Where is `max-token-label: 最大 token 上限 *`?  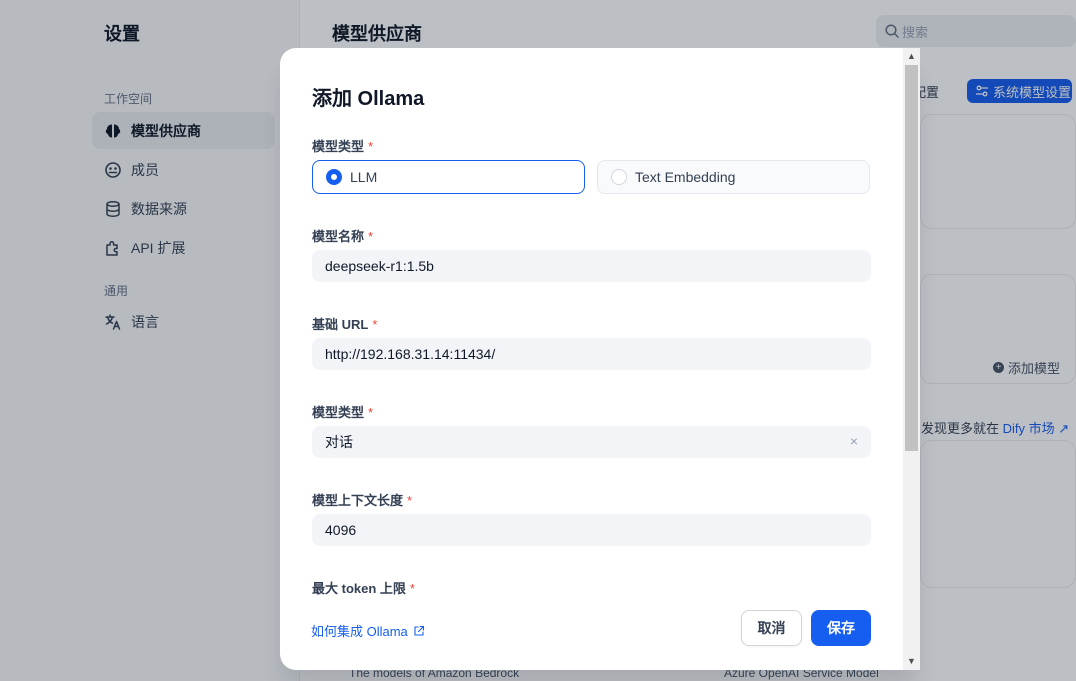 max-token-label: 最大 token 上限 * is located at coordinates (363, 587).